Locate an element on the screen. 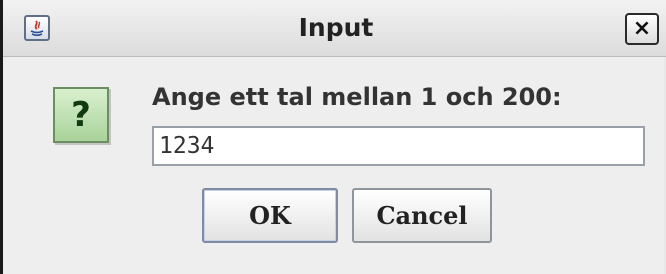  prompt-label: Ange ett tal mellan 1 och 200: is located at coordinates (357, 97).